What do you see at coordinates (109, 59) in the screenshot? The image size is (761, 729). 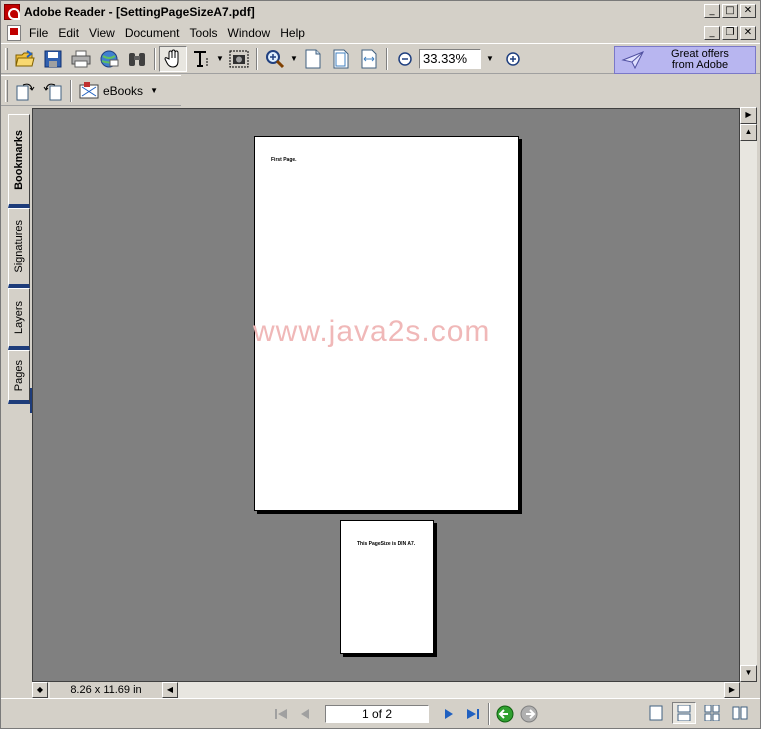 I see `email-button` at bounding box center [109, 59].